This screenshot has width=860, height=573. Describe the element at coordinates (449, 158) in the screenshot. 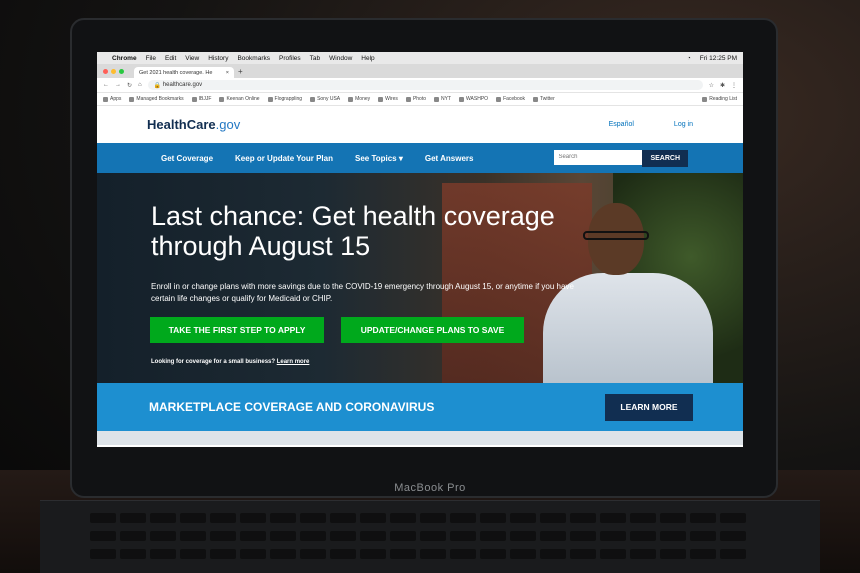

I see `nav-get-answers: Get Answers` at that location.